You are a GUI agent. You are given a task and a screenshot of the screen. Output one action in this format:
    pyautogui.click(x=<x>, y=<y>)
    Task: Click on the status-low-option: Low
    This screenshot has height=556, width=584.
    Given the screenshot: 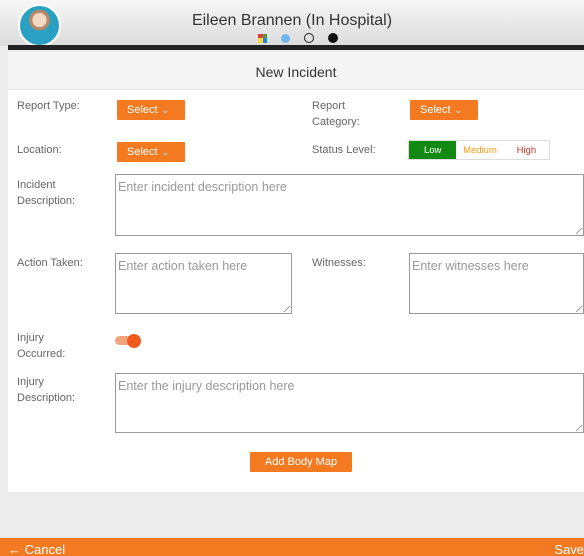 What is the action you would take?
    pyautogui.click(x=433, y=150)
    